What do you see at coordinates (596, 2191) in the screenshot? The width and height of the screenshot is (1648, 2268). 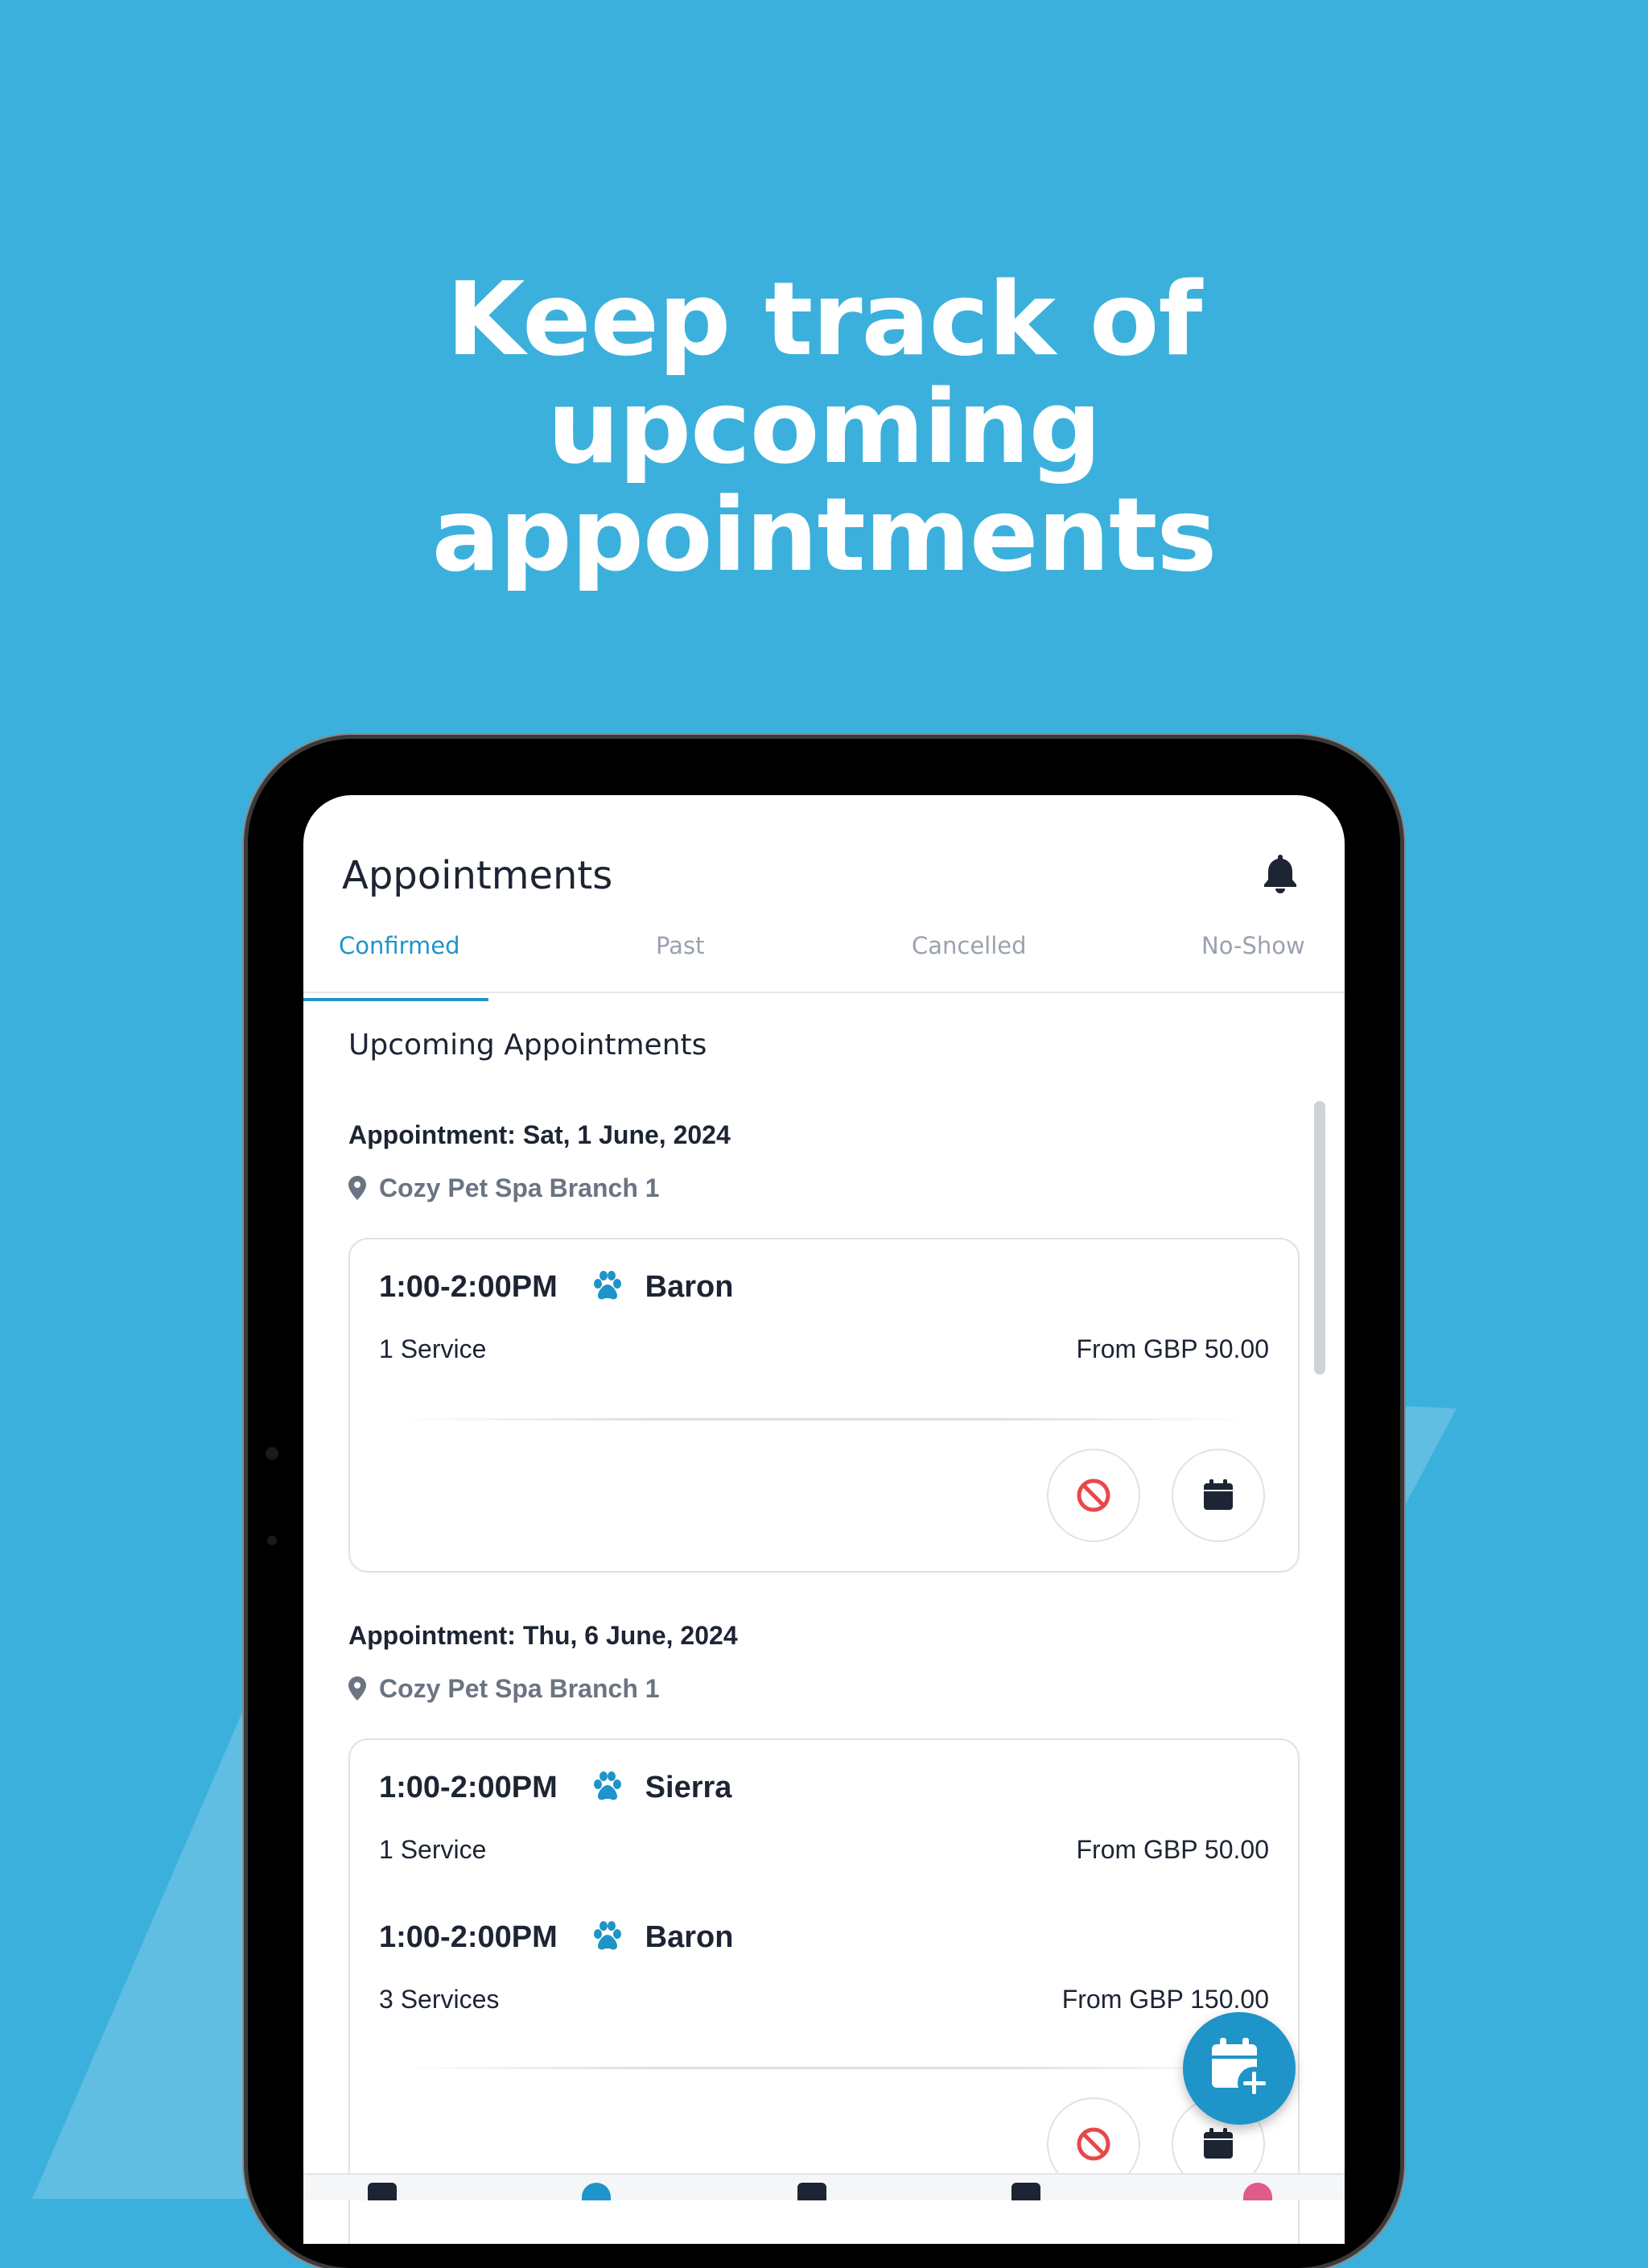 I see `nav-home-icon` at bounding box center [596, 2191].